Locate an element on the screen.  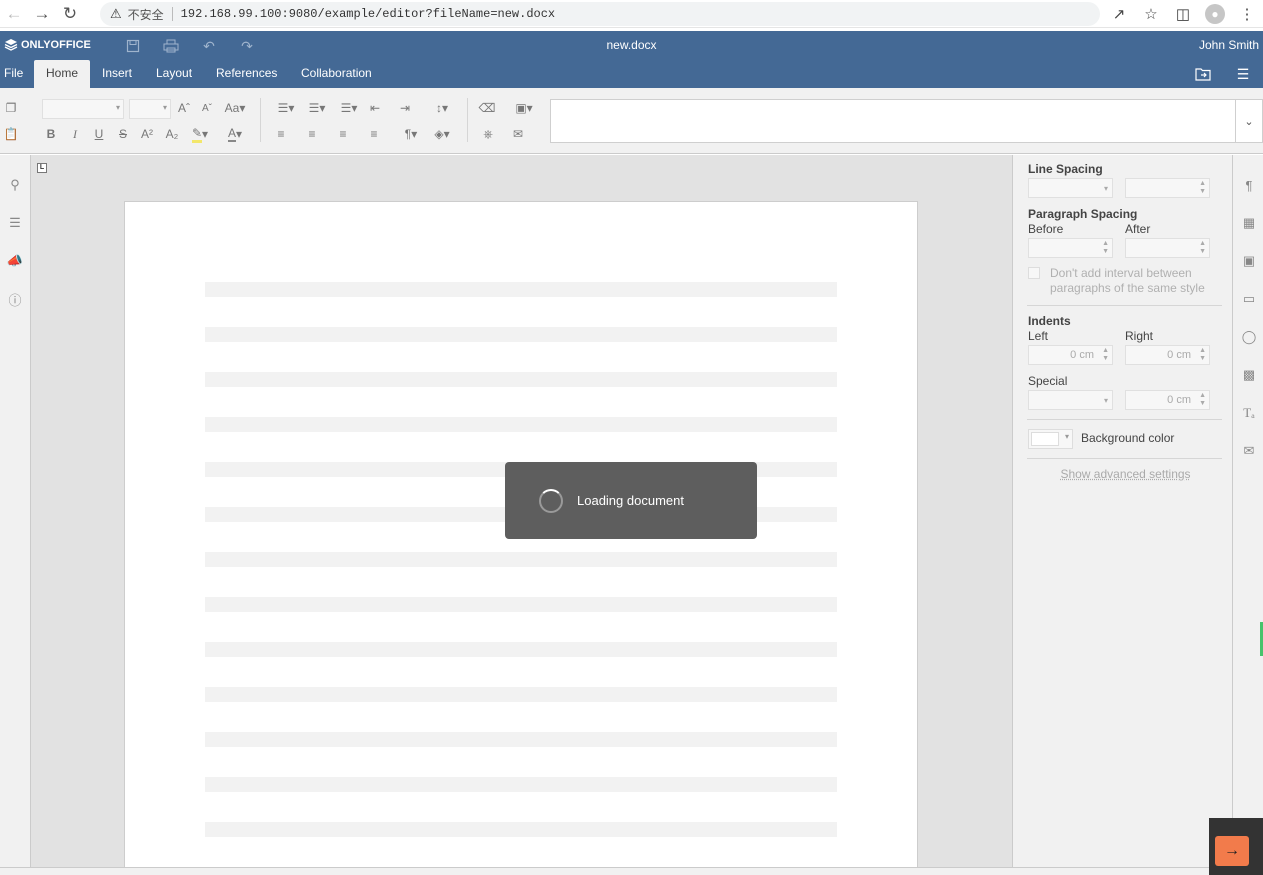
background-color-picker: ▾ is located at coordinates (1050, 439).